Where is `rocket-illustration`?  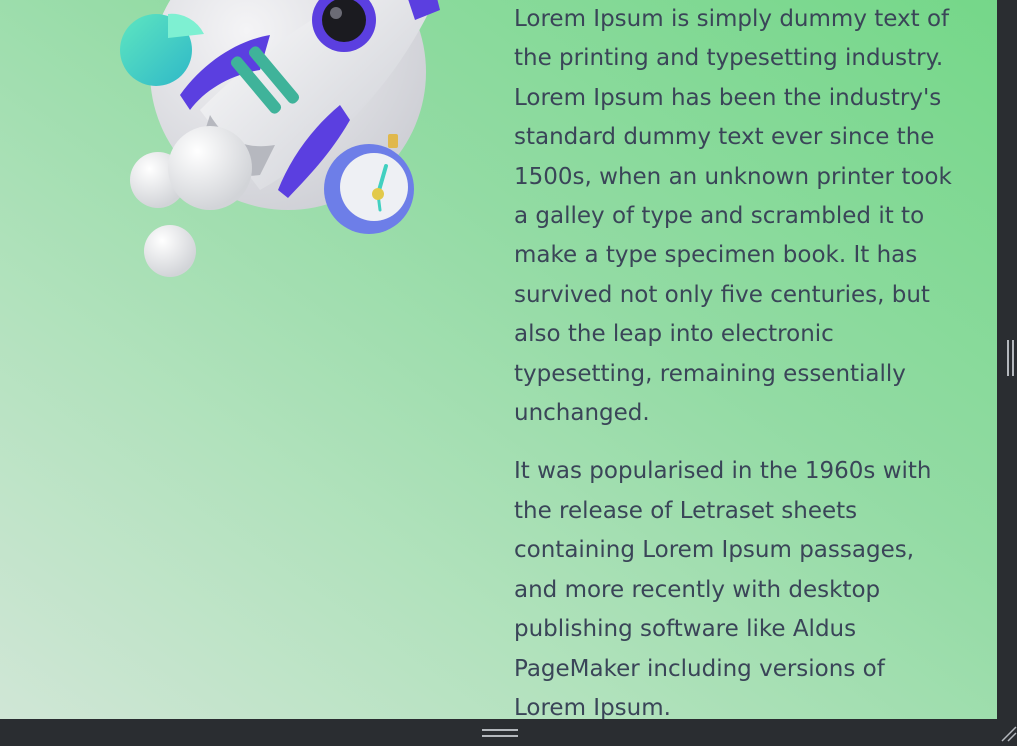
rocket-illustration is located at coordinates (275, 145).